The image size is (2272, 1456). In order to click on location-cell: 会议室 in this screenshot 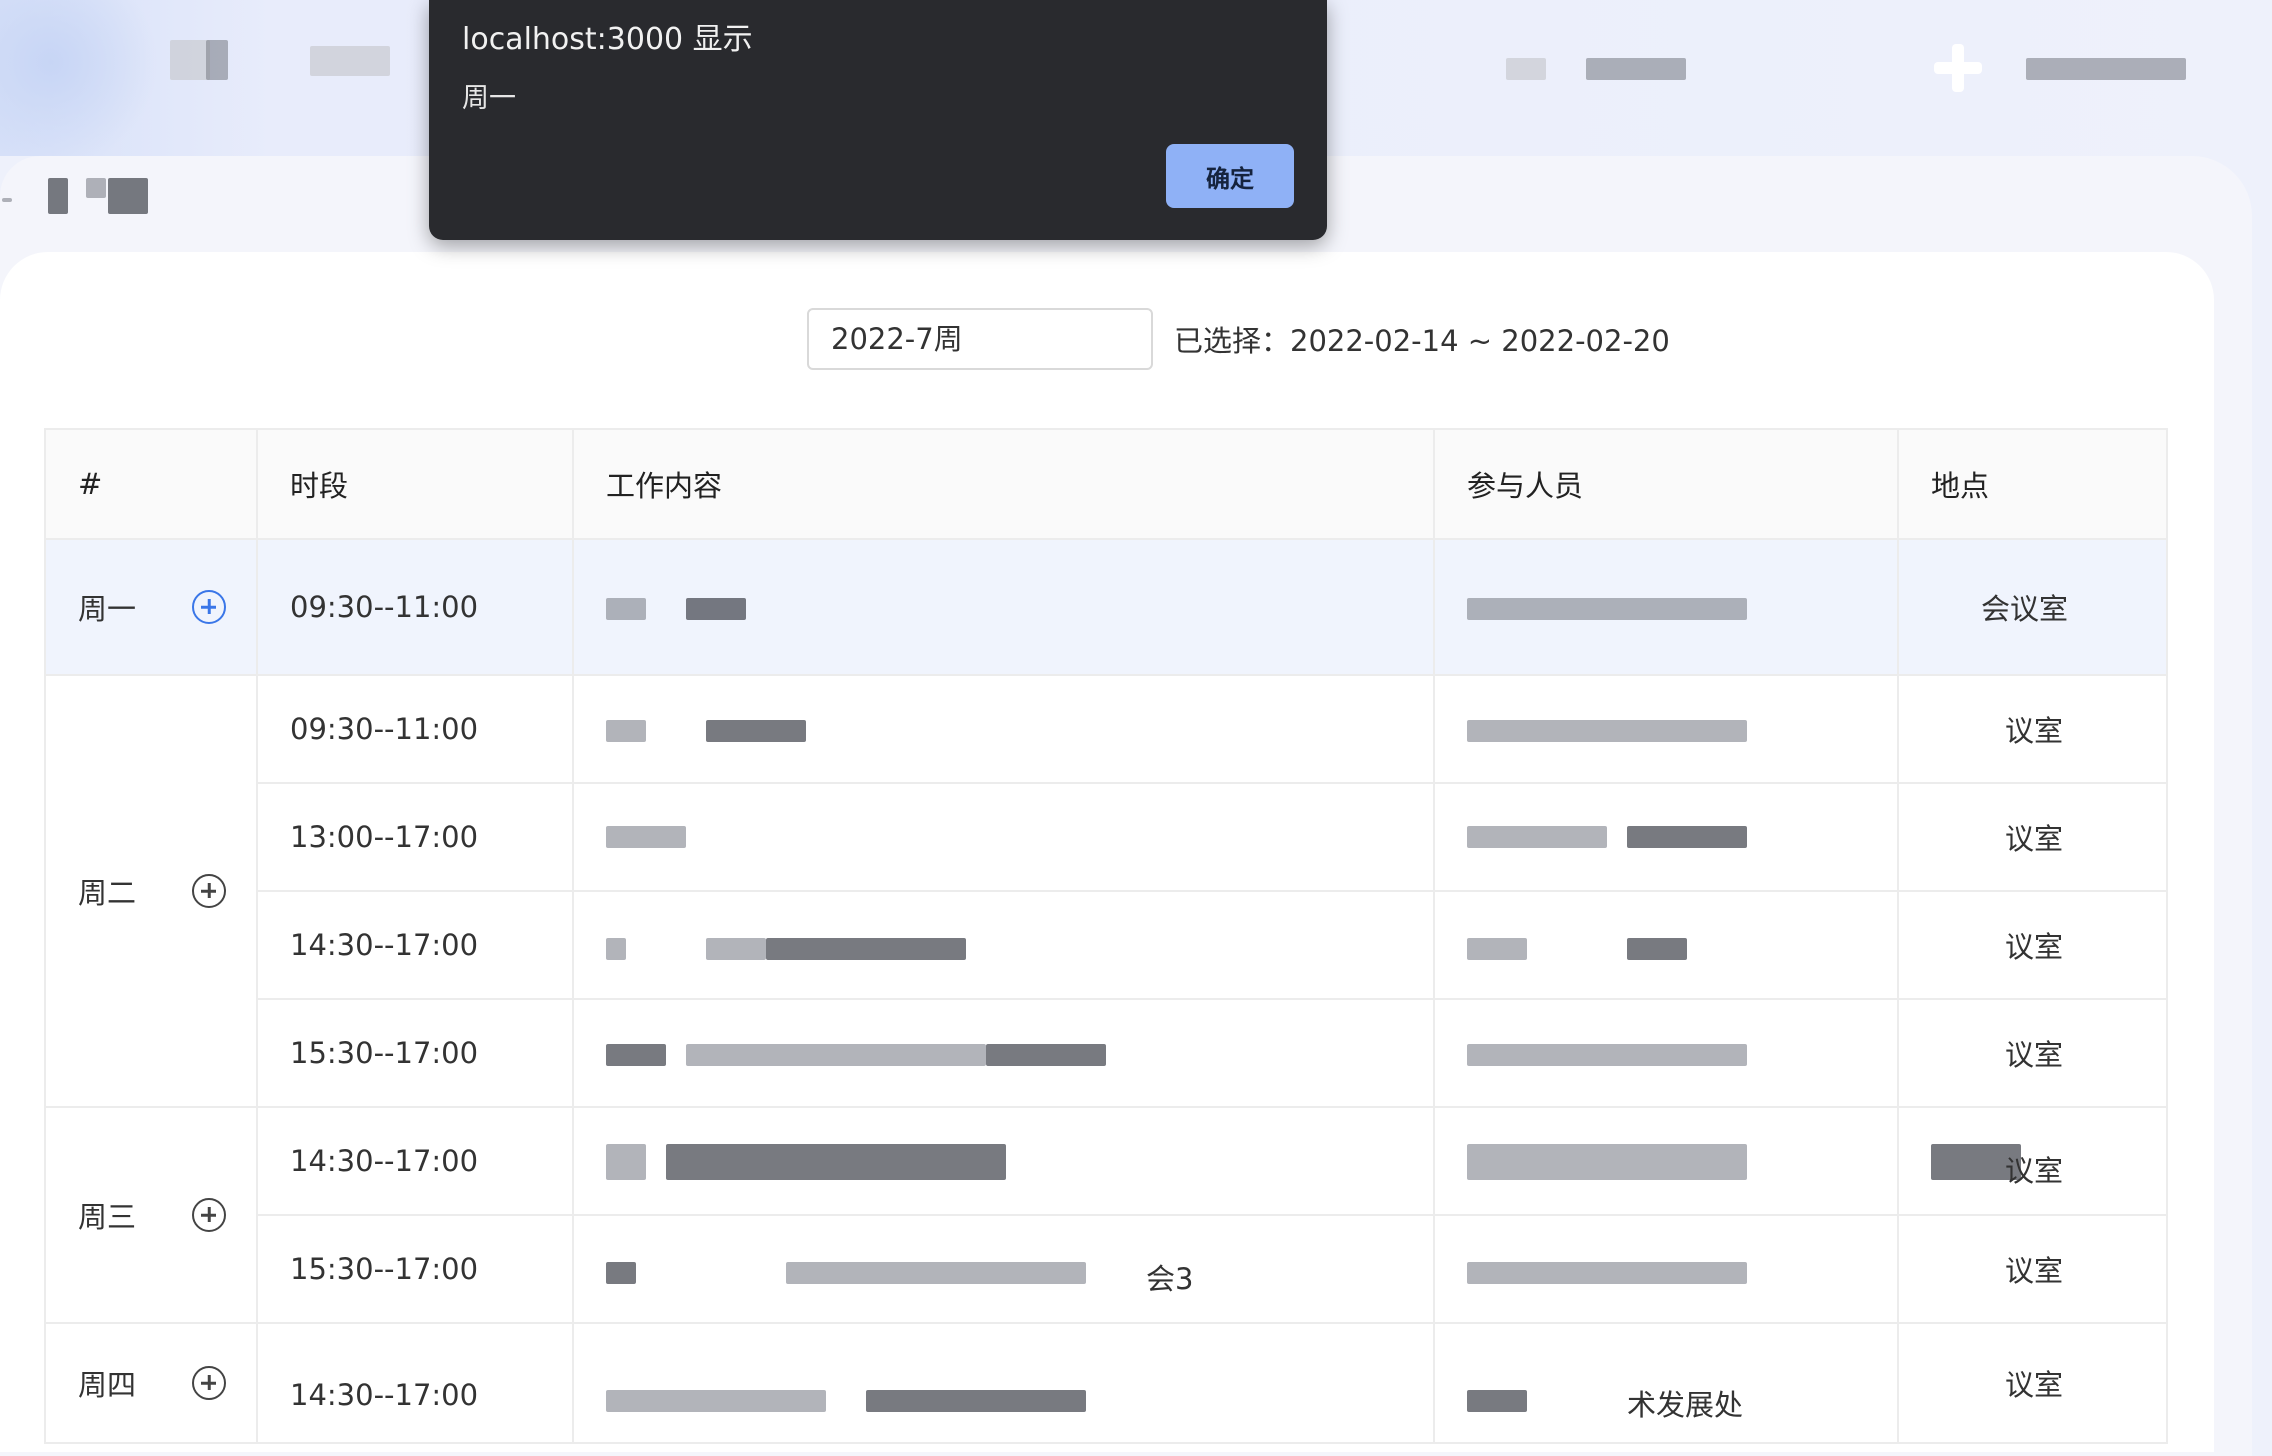, I will do `click(2032, 607)`.